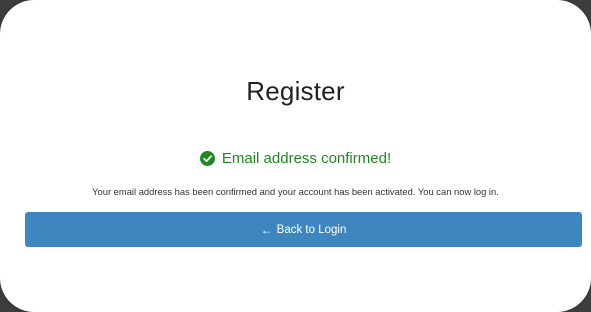 This screenshot has width=591, height=312. I want to click on confirmation-status: Email address confirmed!, so click(295, 158).